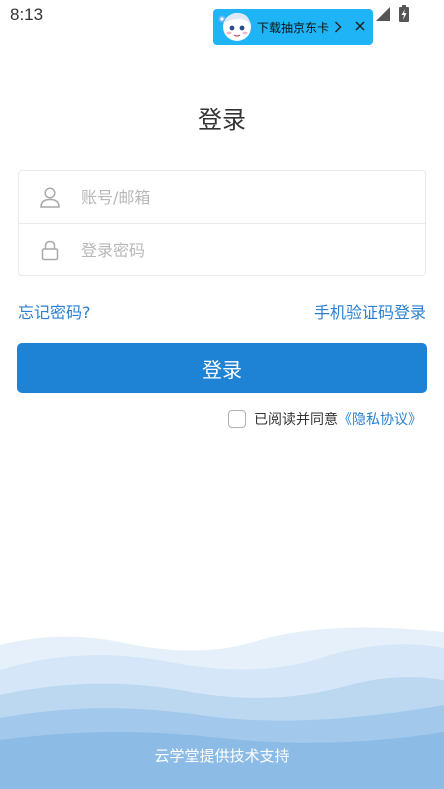 This screenshot has width=444, height=789. I want to click on user-icon, so click(50, 197).